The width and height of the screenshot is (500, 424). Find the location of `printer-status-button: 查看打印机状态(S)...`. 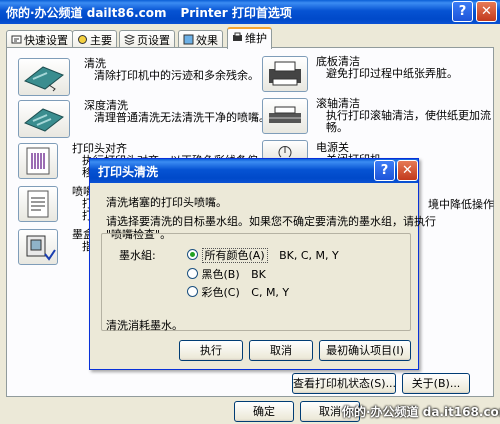

printer-status-button: 查看打印机状态(S)... is located at coordinates (344, 383).